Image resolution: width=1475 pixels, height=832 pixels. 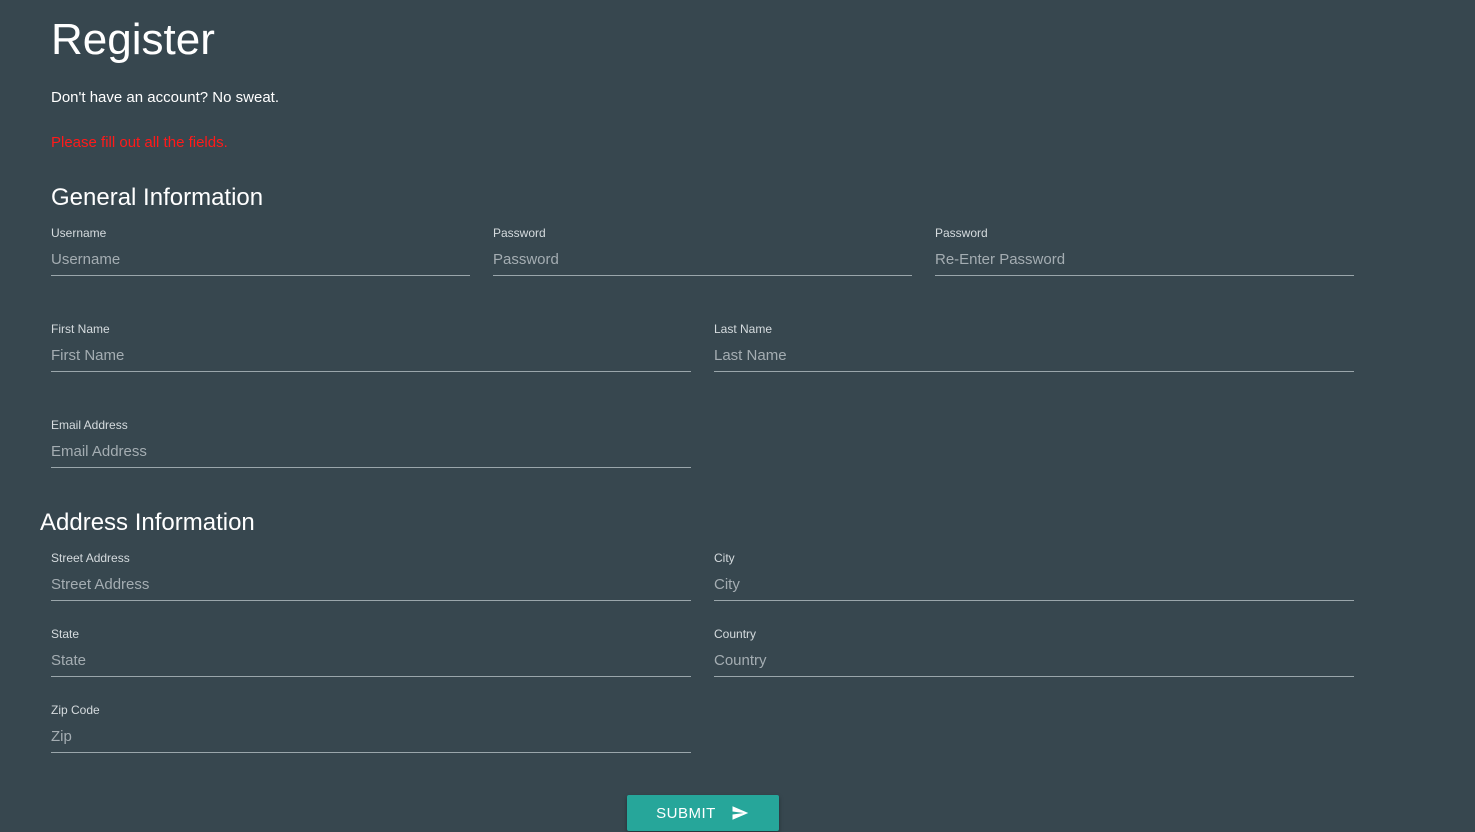 I want to click on last-name-input, so click(x=1034, y=355).